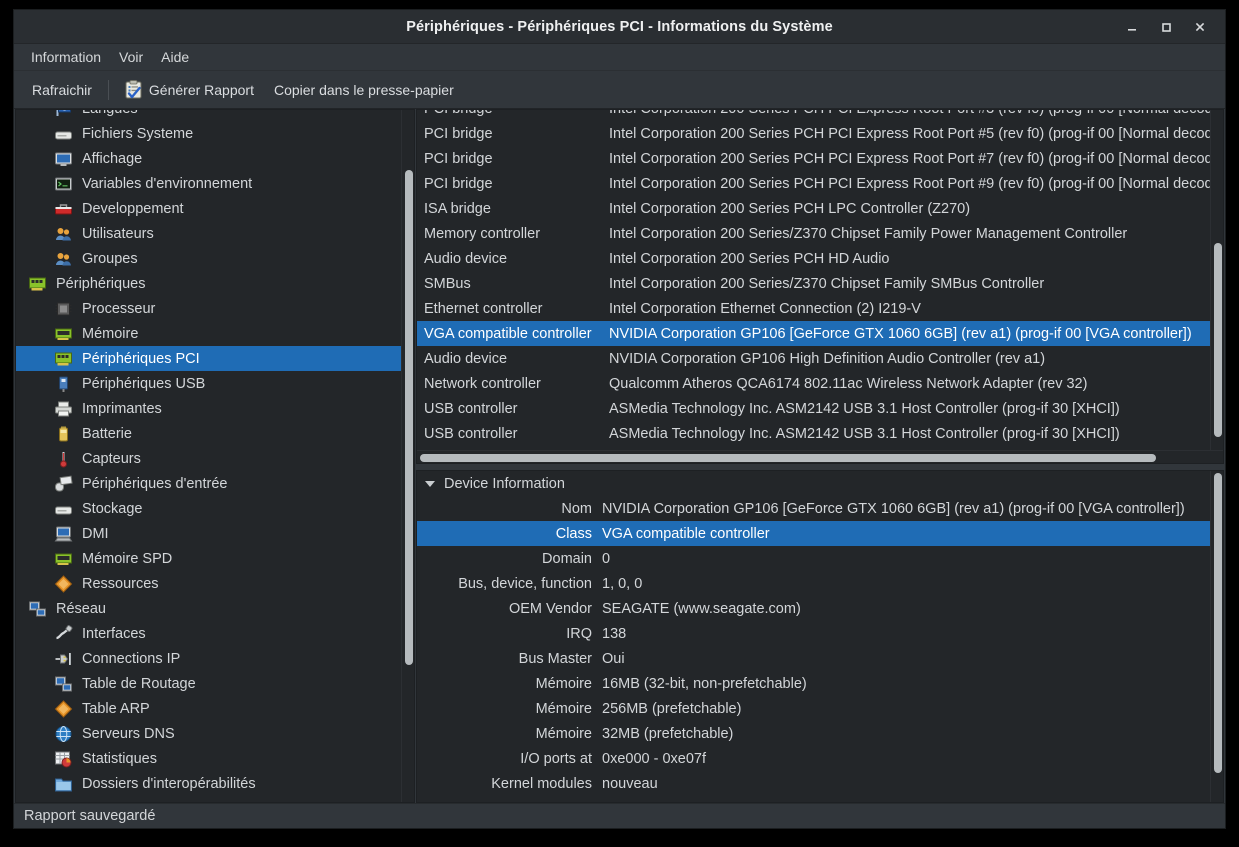 The image size is (1239, 847). I want to click on sidebar-item-table-de-routage: Table de Routage, so click(208, 683).